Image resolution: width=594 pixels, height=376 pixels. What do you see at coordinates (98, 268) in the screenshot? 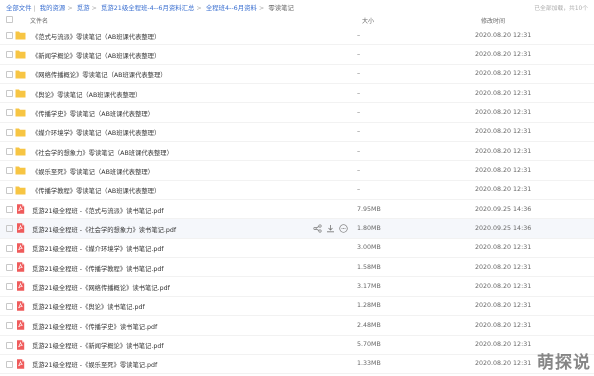
I see `file-name: 觅游21级全程班 -《传播学教程》读书笔记.pdf` at bounding box center [98, 268].